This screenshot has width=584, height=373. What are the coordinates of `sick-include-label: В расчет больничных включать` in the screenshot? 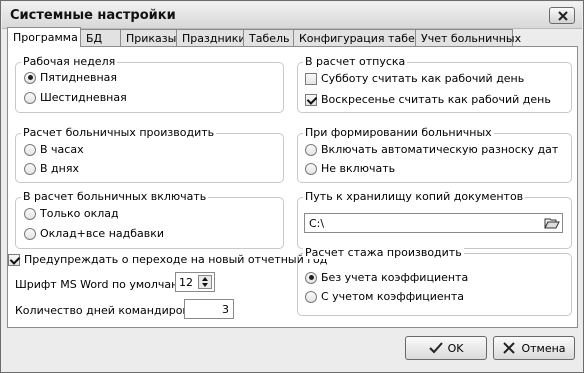 It's located at (115, 196).